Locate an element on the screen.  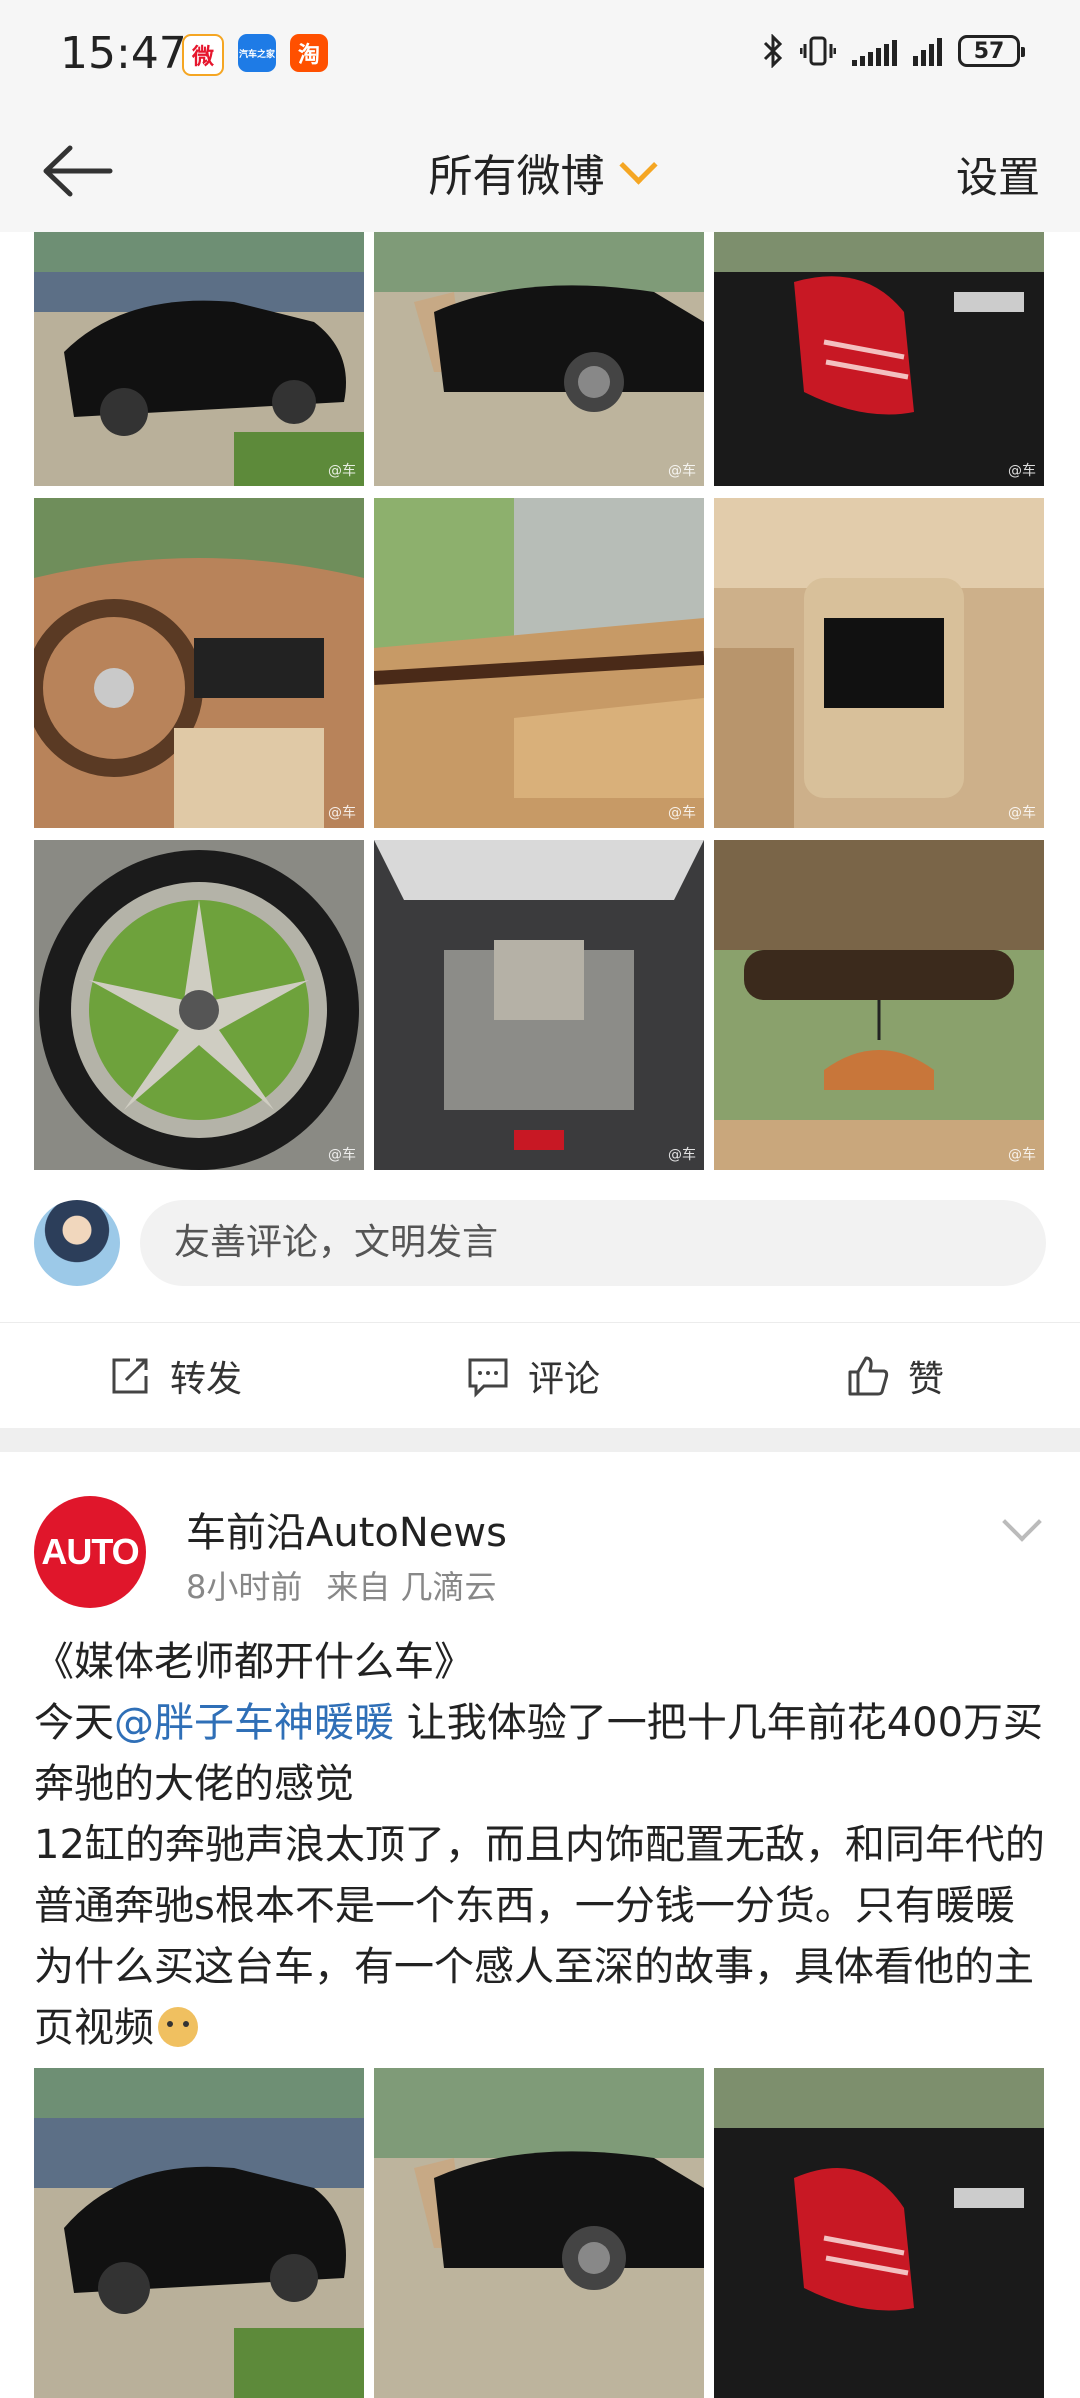
post-time: 8小时前 is located at coordinates (244, 1587).